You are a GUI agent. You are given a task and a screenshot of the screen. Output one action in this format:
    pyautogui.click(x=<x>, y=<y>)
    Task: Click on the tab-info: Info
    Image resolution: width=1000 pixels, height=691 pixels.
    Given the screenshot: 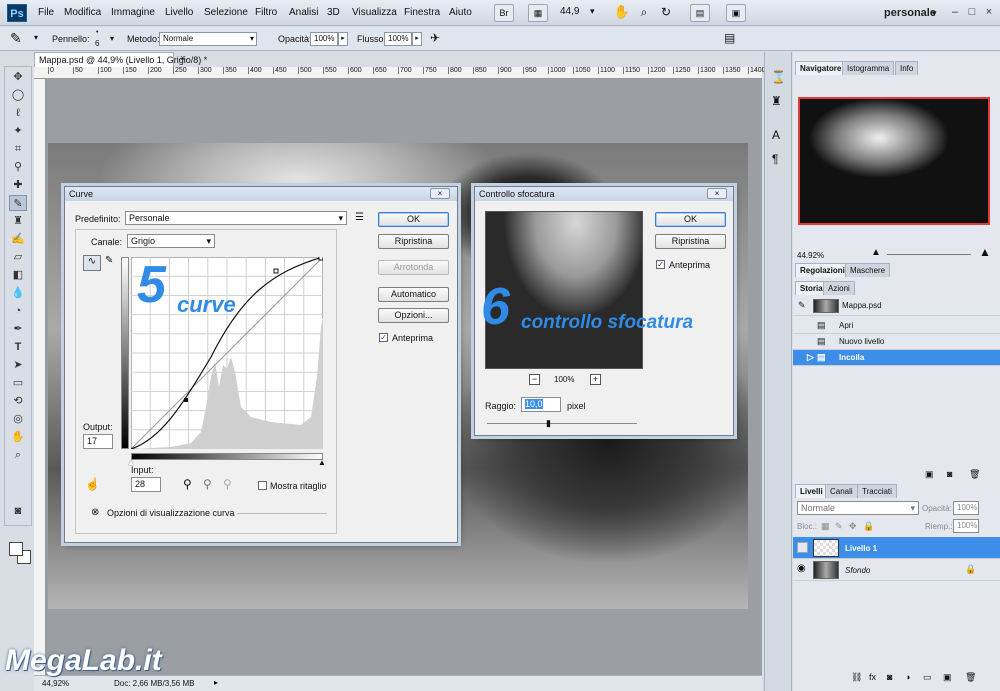 What is the action you would take?
    pyautogui.click(x=907, y=68)
    